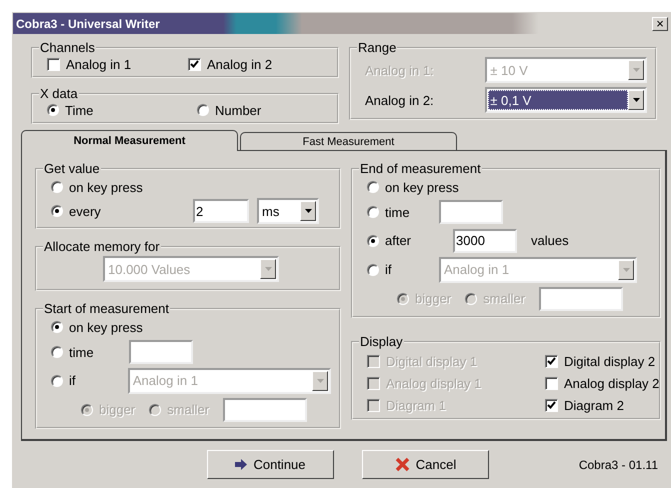  Describe the element at coordinates (660, 23) in the screenshot. I see `close-button: ×` at that location.